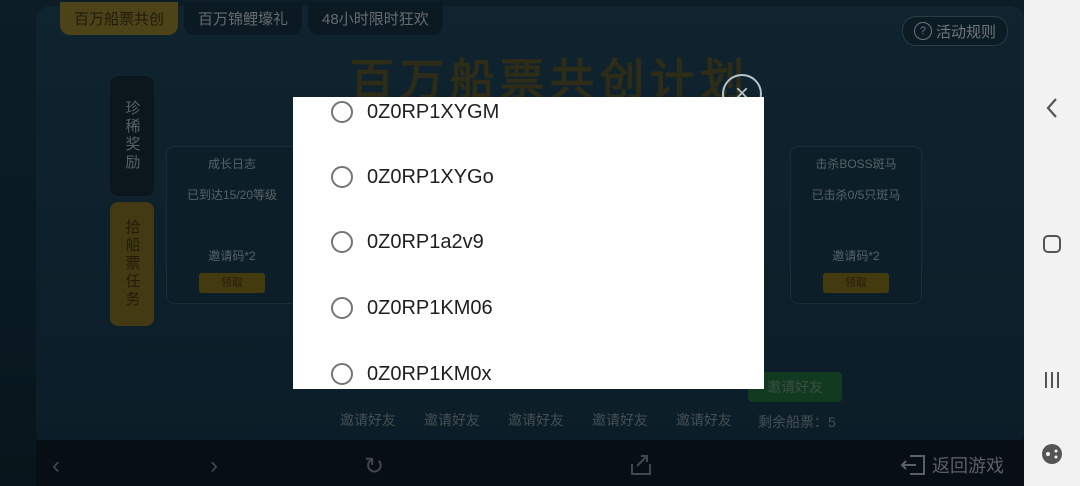 The width and height of the screenshot is (1080, 486). I want to click on recents-icon, so click(1052, 380).